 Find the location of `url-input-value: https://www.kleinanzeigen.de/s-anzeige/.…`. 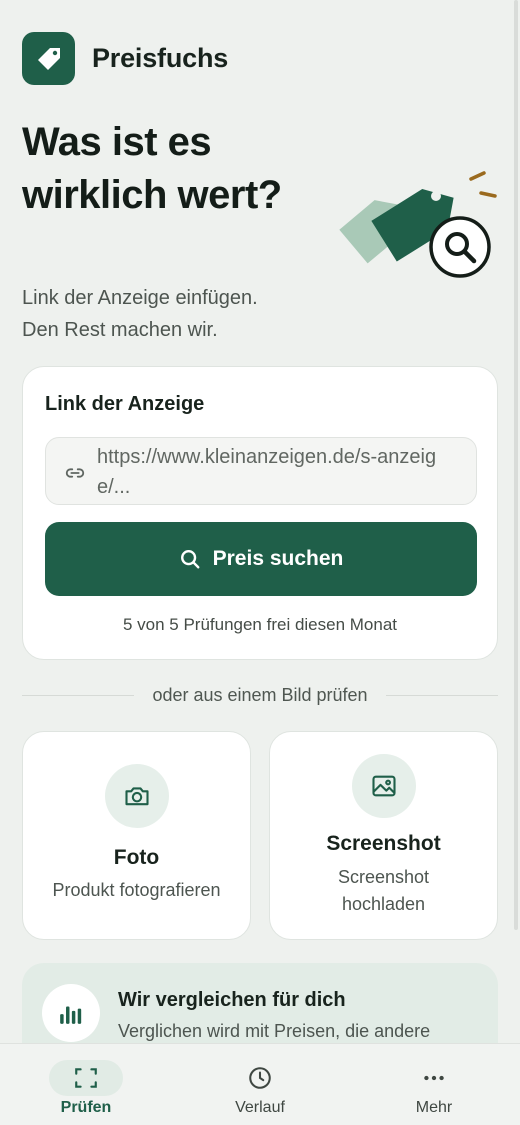

url-input-value: https://www.kleinanzeigen.de/s-anzeige/.… is located at coordinates (277, 472).